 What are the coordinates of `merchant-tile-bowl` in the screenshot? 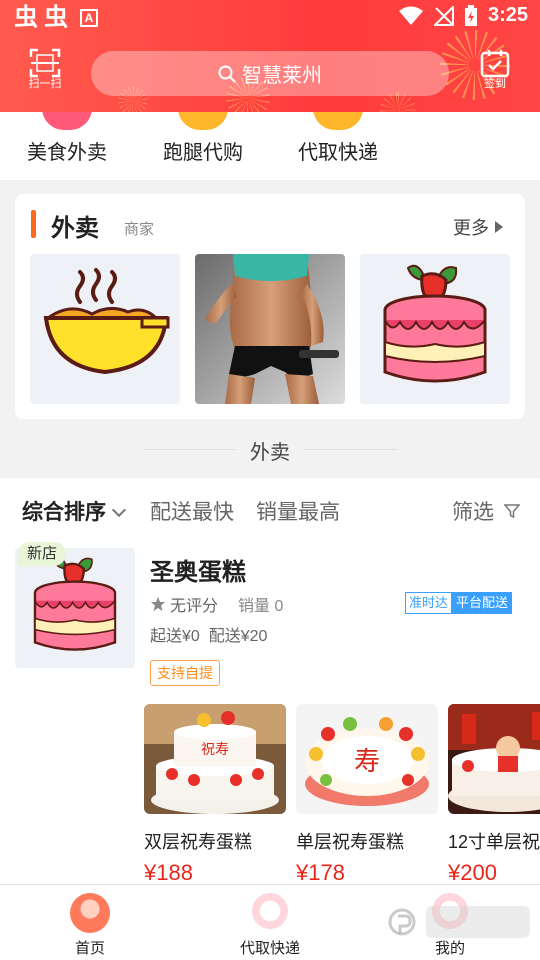 It's located at (105, 329).